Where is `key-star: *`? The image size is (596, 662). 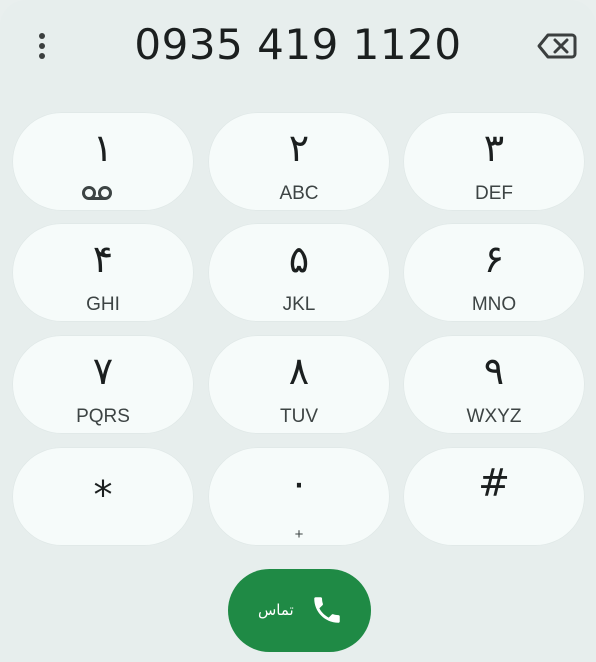 key-star: * is located at coordinates (103, 496).